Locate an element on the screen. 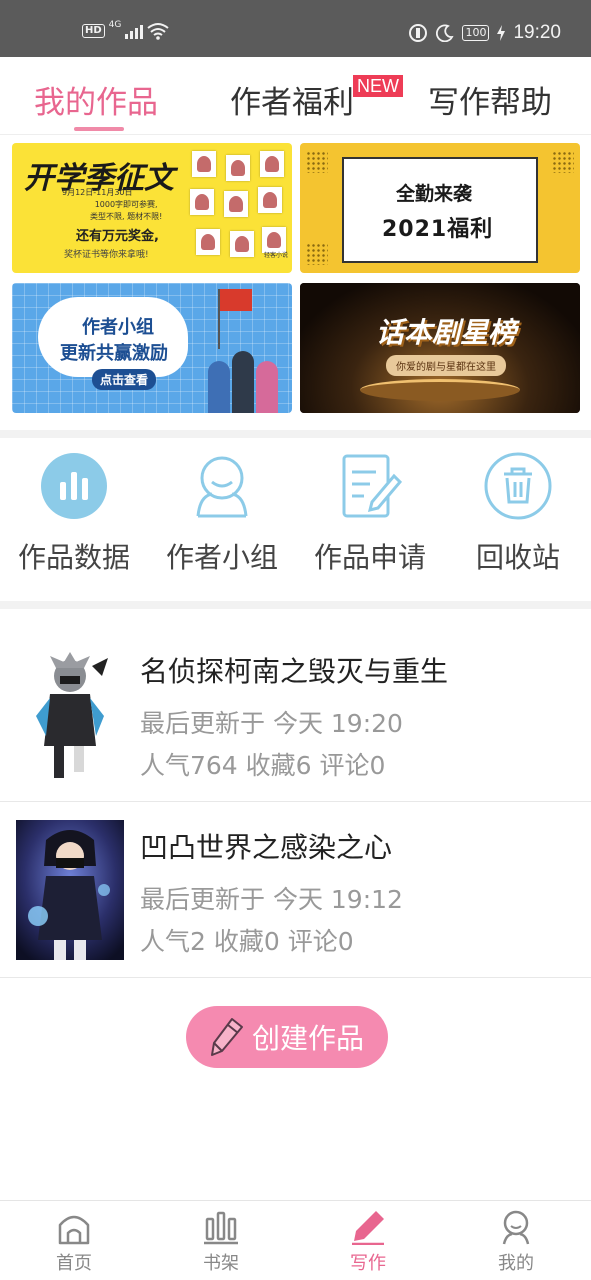 Image resolution: width=591 pixels, height=1280 pixels. banner-contest-corner: 轻客小说 is located at coordinates (275, 255).